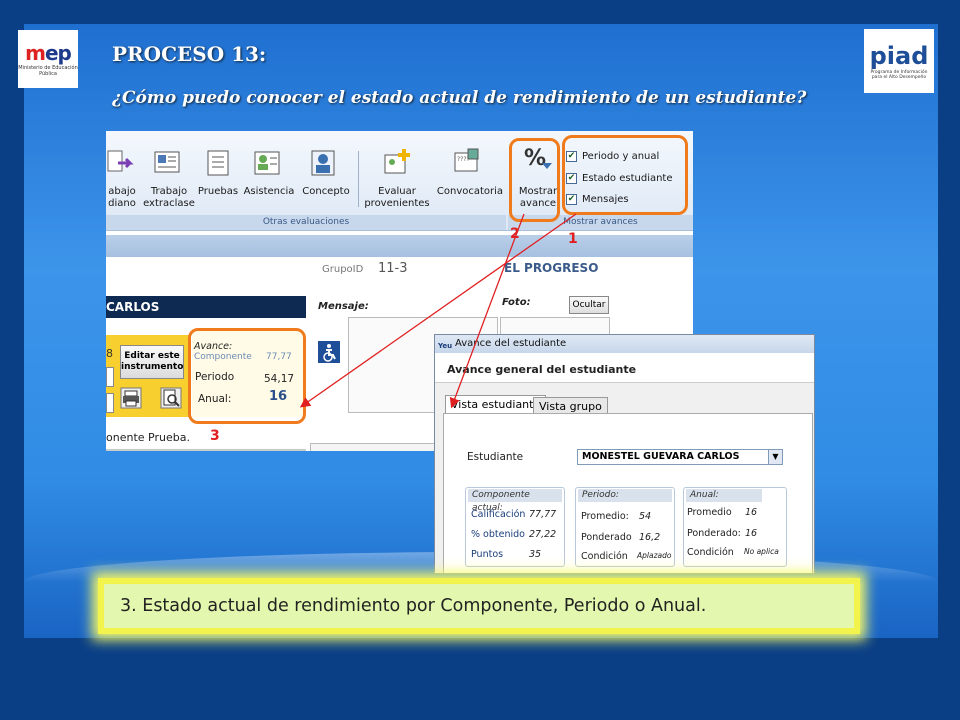 The height and width of the screenshot is (720, 960). I want to click on chevron-down-icon: ▼, so click(775, 457).